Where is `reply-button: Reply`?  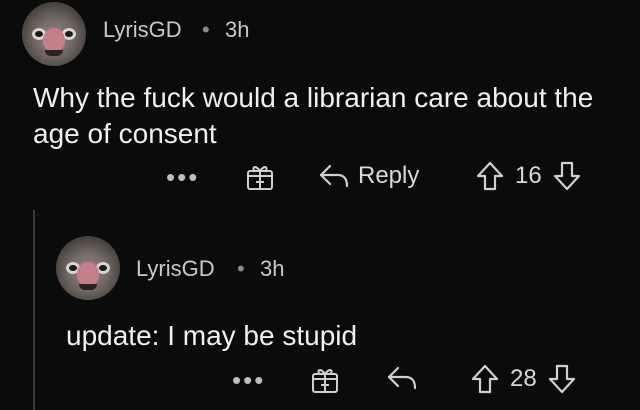
reply-button: Reply is located at coordinates (368, 176).